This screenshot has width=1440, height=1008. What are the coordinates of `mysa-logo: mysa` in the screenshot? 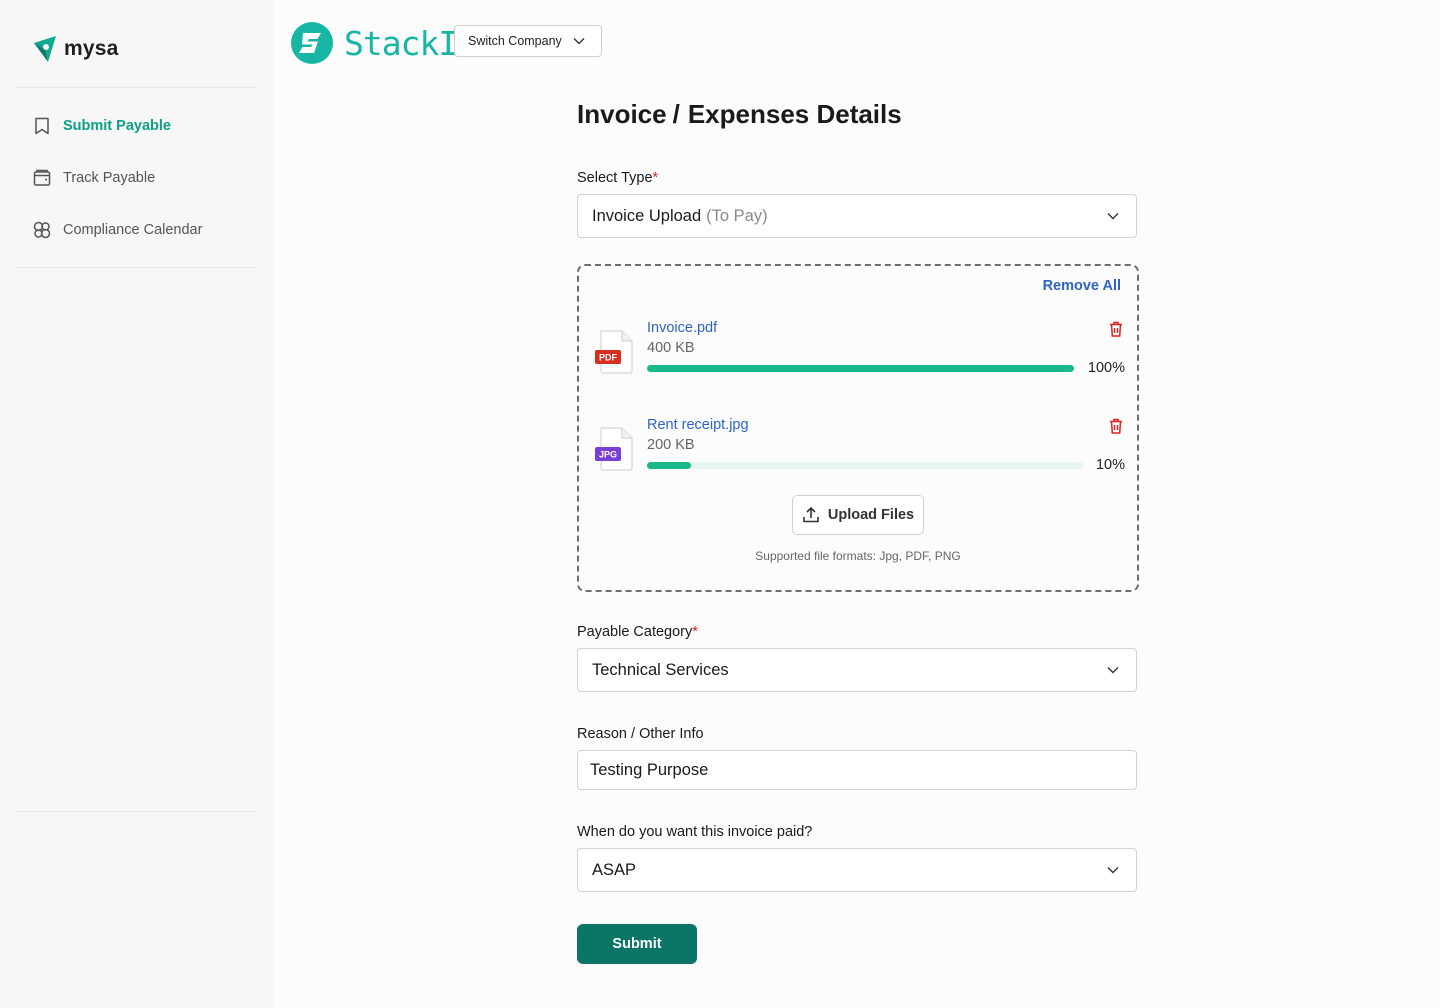 It's located at (75, 49).